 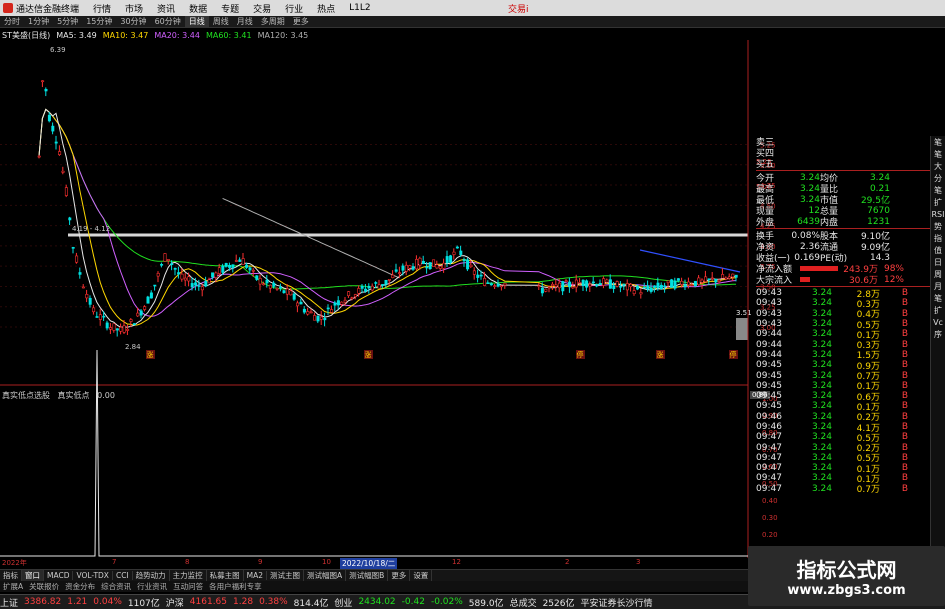 I want to click on indicator-tab: 更多, so click(x=399, y=575).